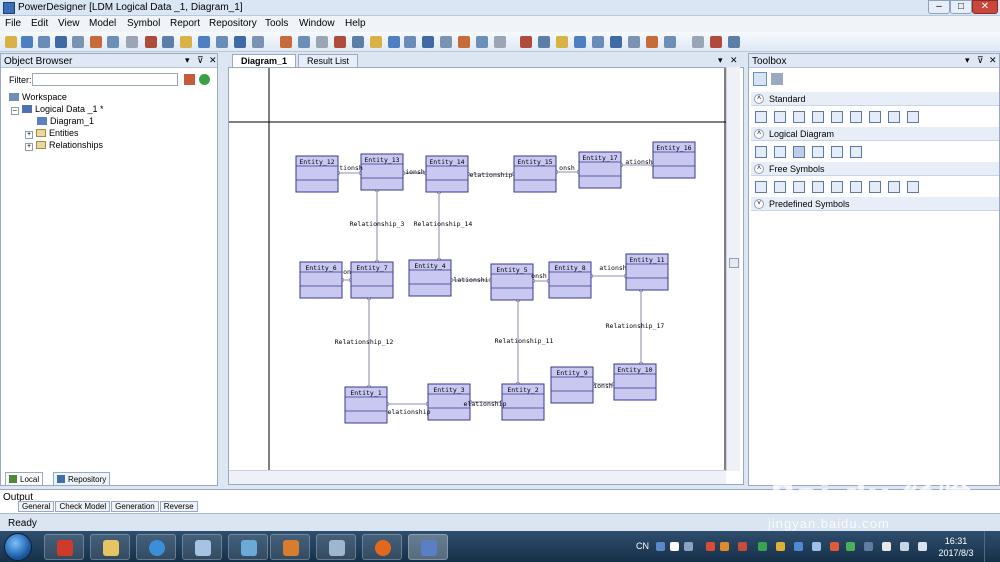 This screenshot has height=562, width=1000. I want to click on entity-entity-17: Entity_17, so click(600, 170).